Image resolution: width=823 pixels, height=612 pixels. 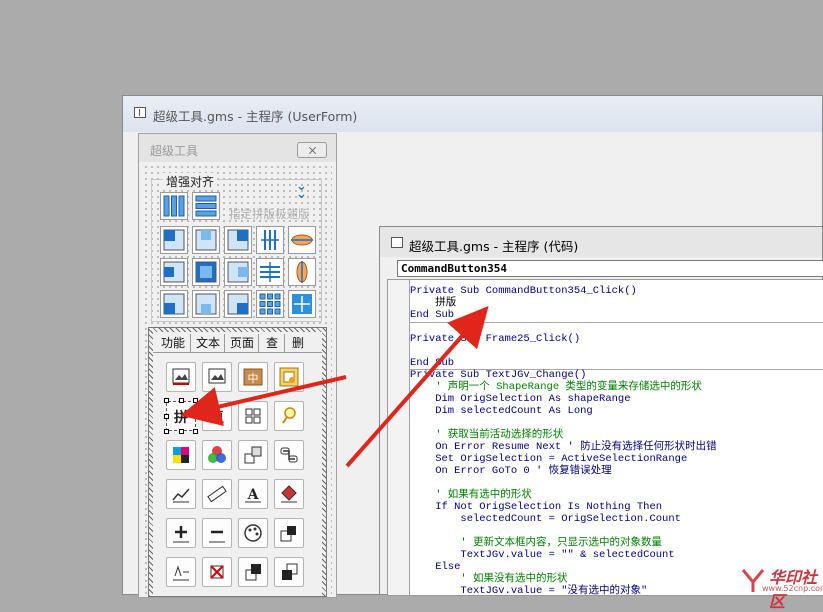 I want to click on imposition-button: 拼, so click(x=181, y=416).